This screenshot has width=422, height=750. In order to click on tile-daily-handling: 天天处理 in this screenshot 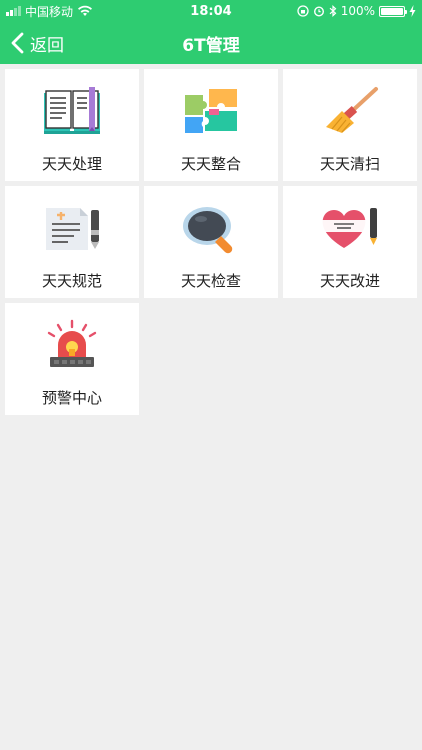, I will do `click(72, 125)`.